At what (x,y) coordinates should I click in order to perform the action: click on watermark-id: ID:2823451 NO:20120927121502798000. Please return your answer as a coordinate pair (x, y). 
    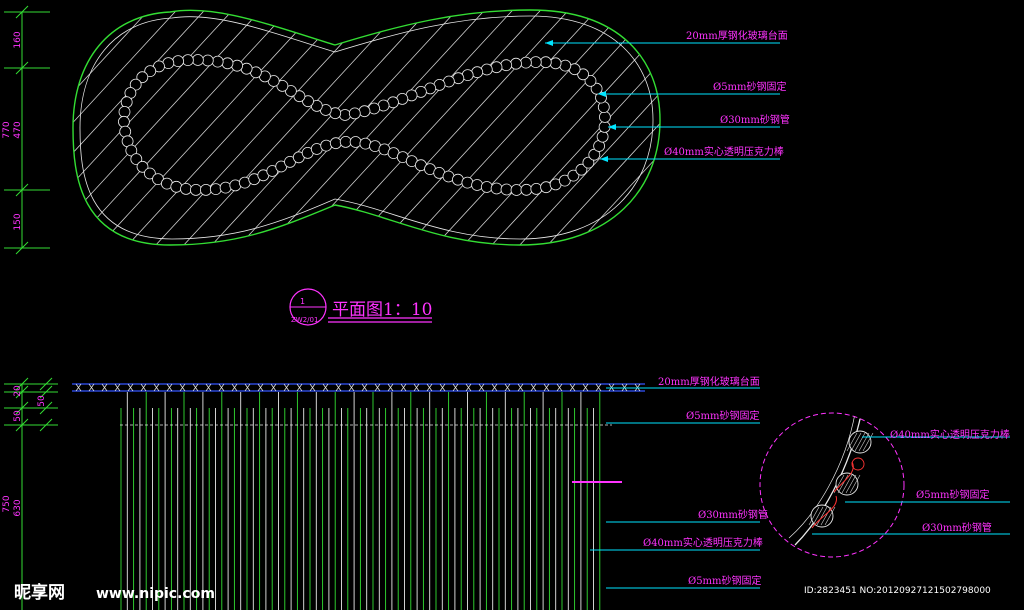
    Looking at the image, I should click on (897, 591).